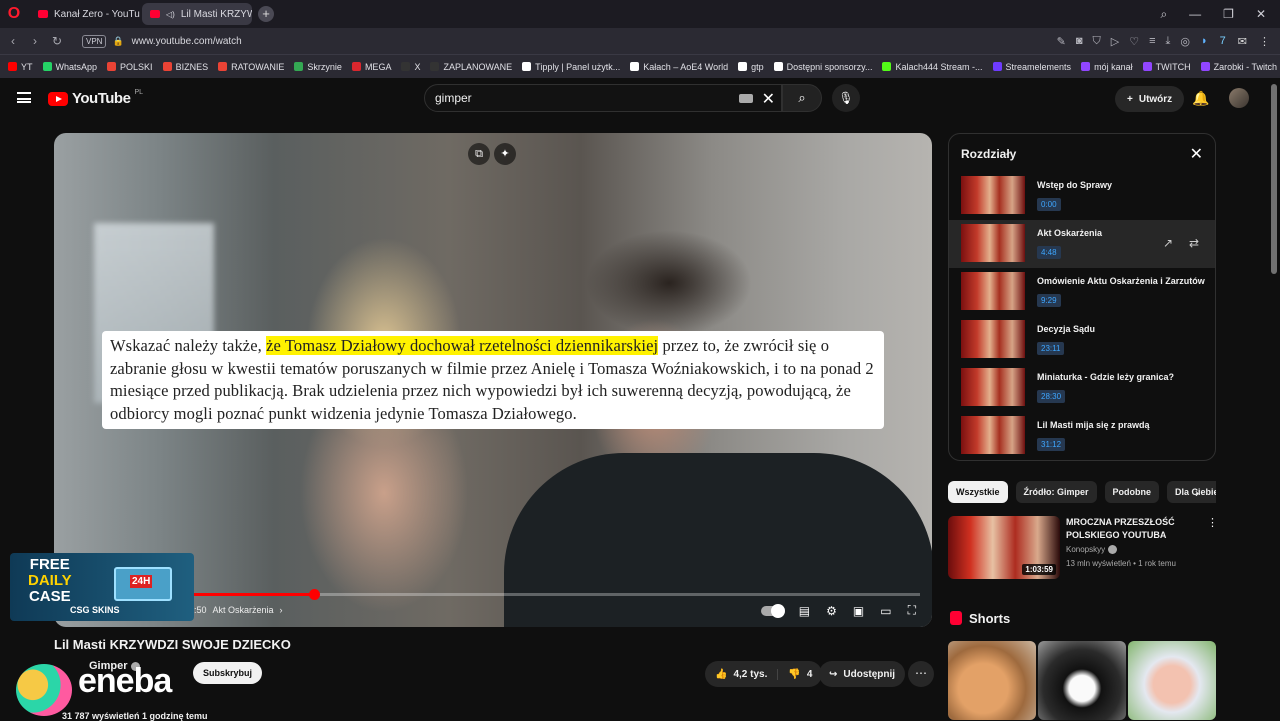 This screenshot has height=721, width=1280. Describe the element at coordinates (117, 41) in the screenshot. I see `lock-icon: 🔒` at that location.